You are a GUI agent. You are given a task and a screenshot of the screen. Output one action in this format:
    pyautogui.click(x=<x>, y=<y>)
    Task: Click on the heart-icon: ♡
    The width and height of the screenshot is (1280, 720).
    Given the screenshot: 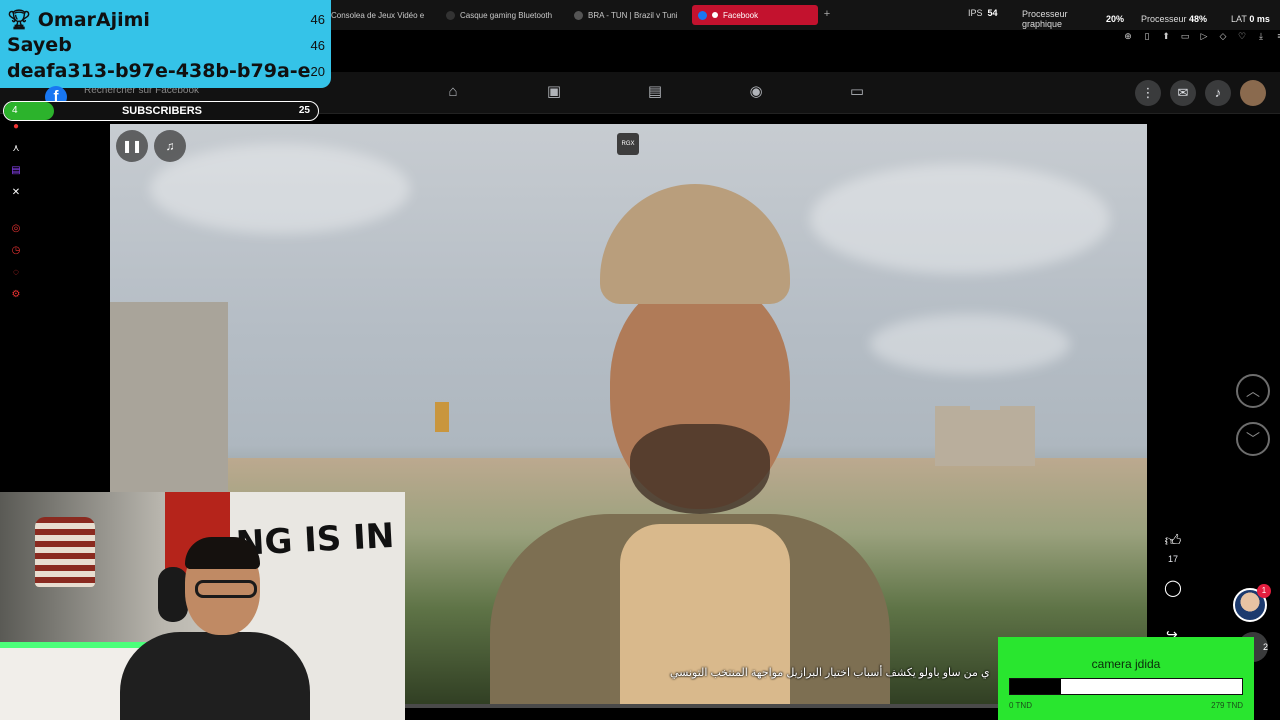 What is the action you would take?
    pyautogui.click(x=1242, y=36)
    